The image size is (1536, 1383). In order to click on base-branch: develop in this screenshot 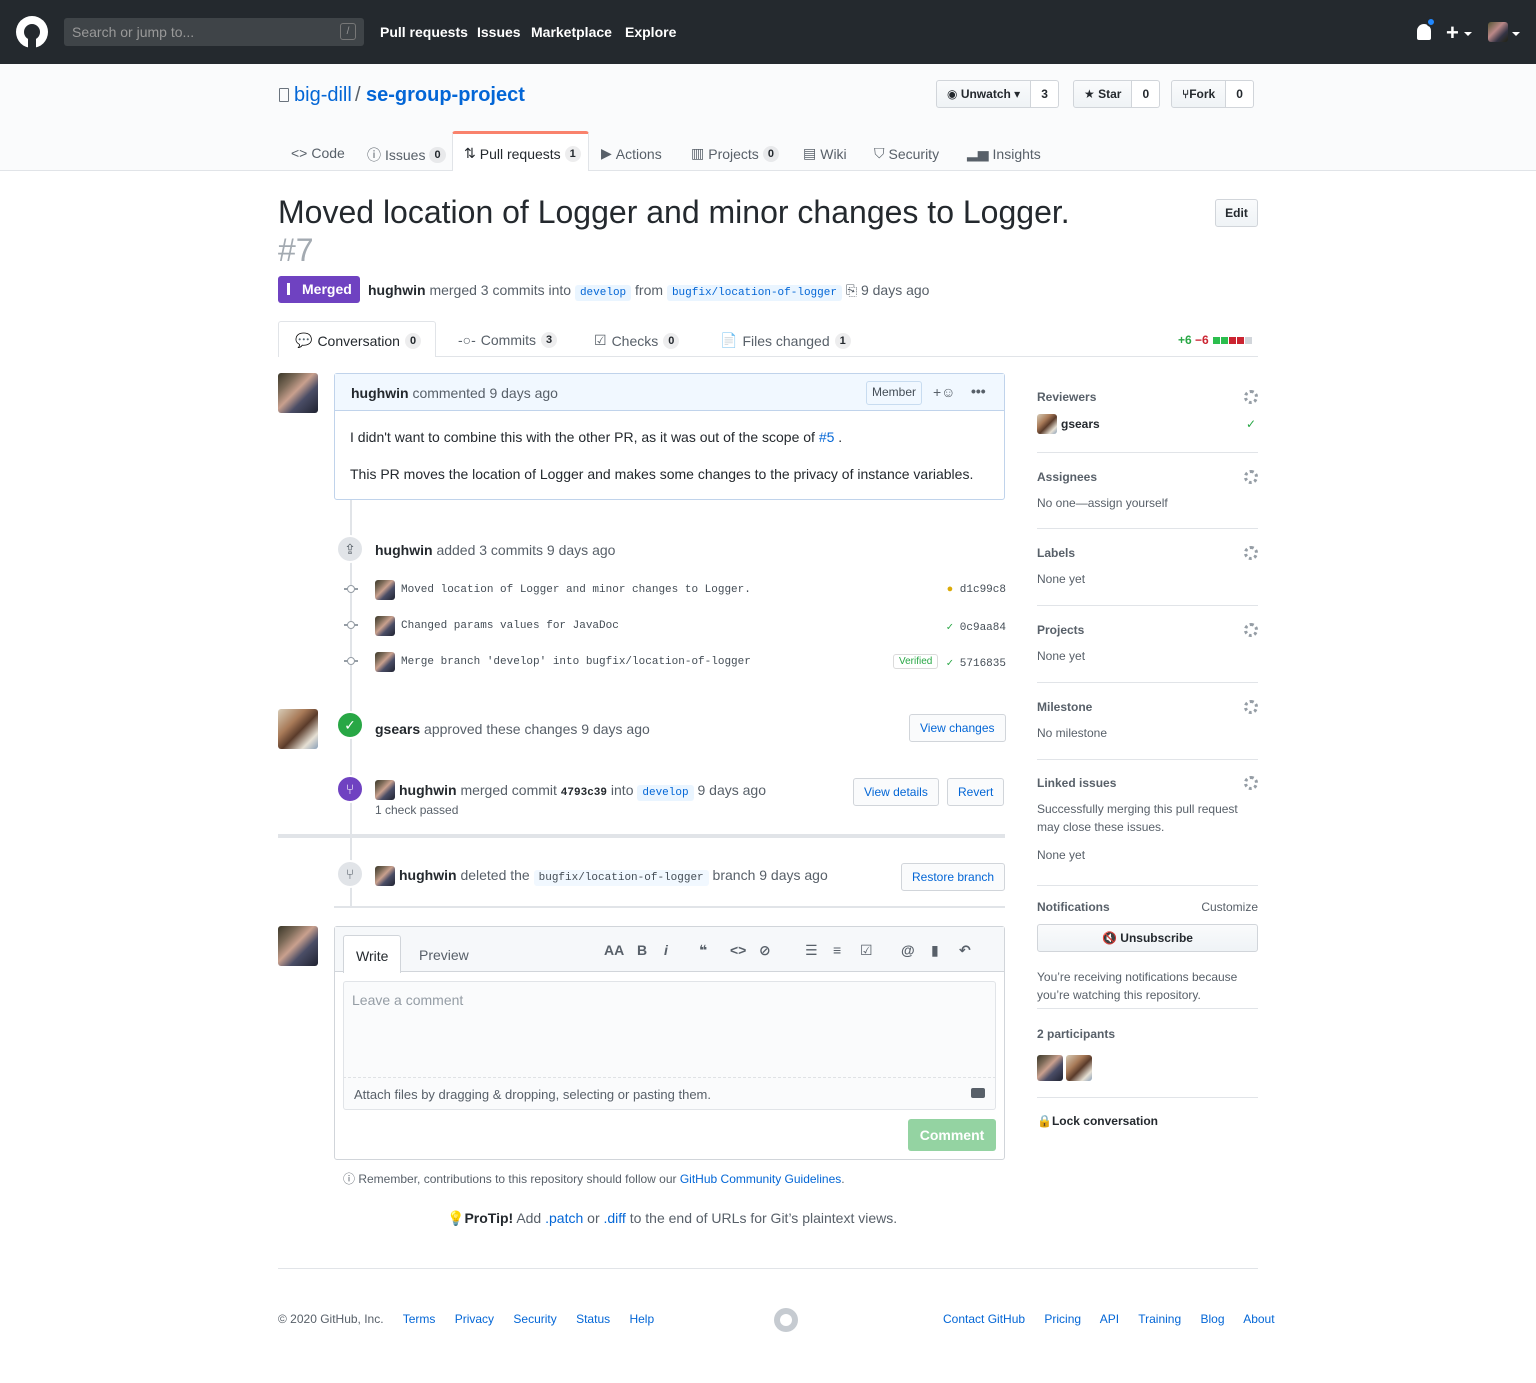, I will do `click(603, 293)`.